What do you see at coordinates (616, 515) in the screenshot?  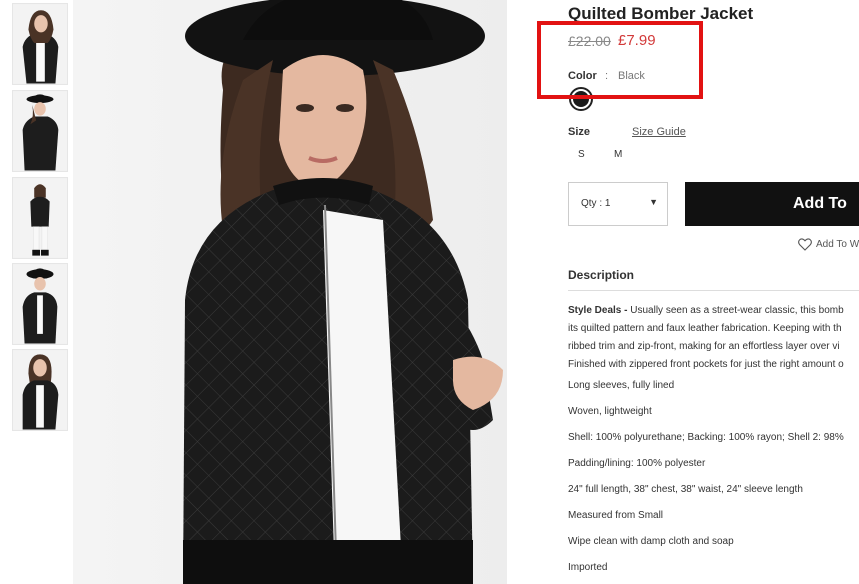 I see `feature-item: Measured from Small` at bounding box center [616, 515].